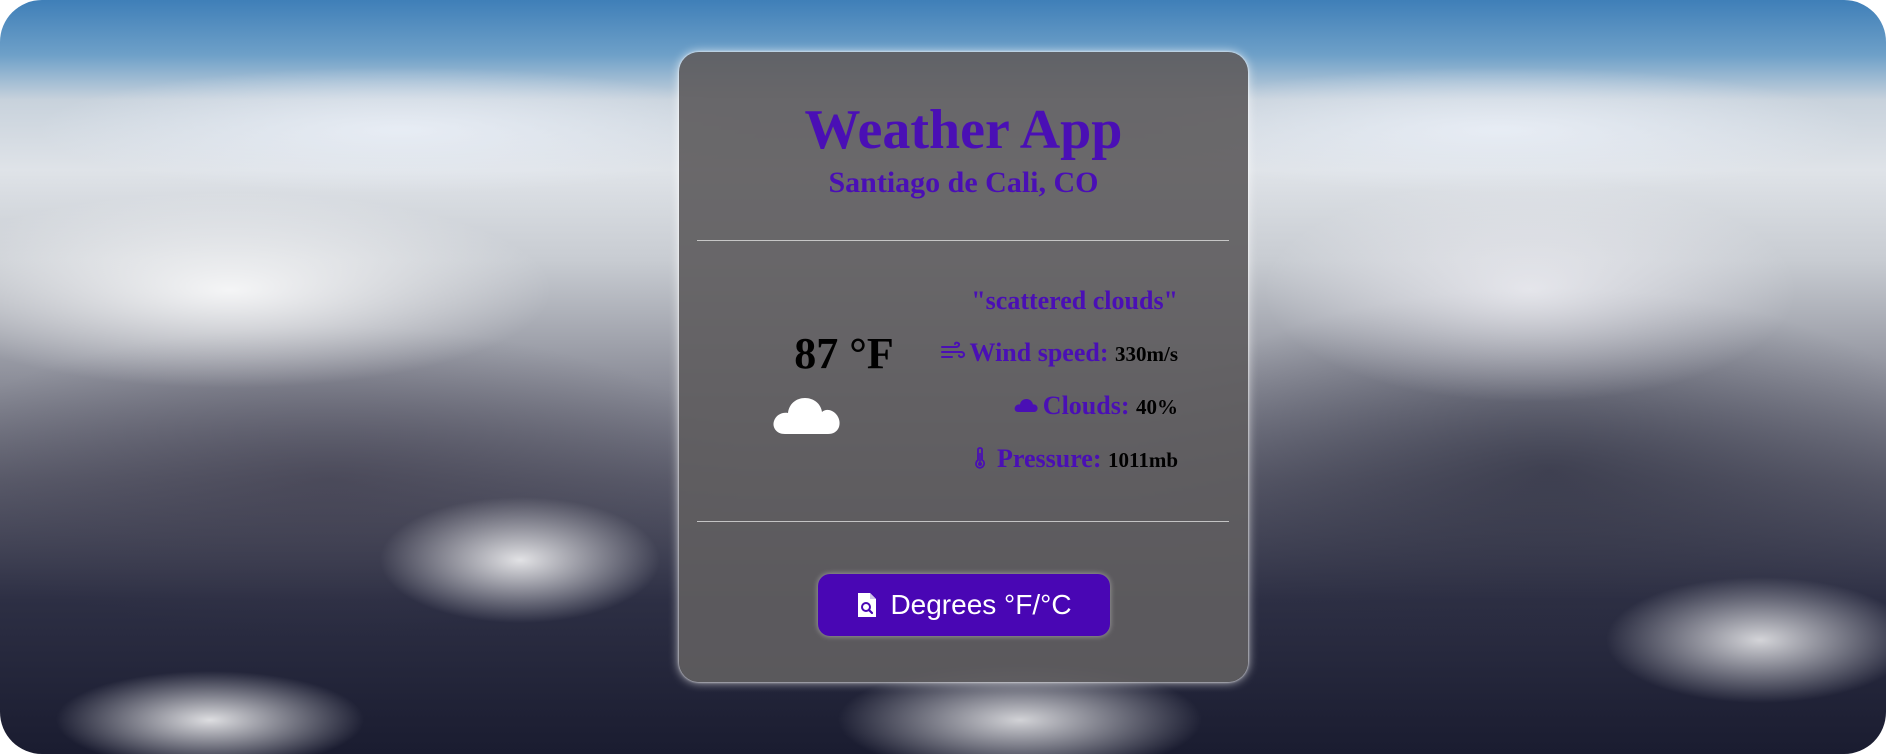  What do you see at coordinates (963, 240) in the screenshot?
I see `divider-top` at bounding box center [963, 240].